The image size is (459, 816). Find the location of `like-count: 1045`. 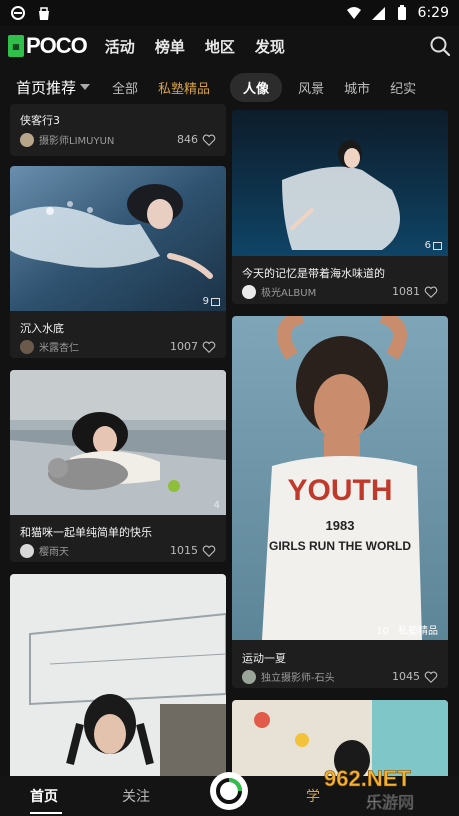

like-count: 1045 is located at coordinates (415, 677).